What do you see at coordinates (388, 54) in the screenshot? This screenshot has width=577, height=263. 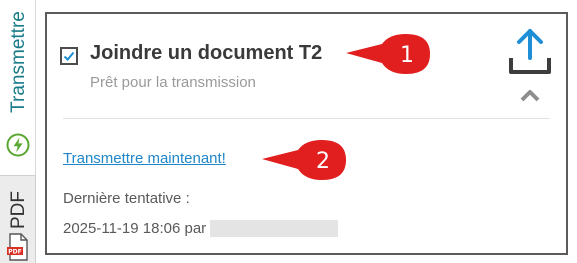 I see `callout-marker-1: 1` at bounding box center [388, 54].